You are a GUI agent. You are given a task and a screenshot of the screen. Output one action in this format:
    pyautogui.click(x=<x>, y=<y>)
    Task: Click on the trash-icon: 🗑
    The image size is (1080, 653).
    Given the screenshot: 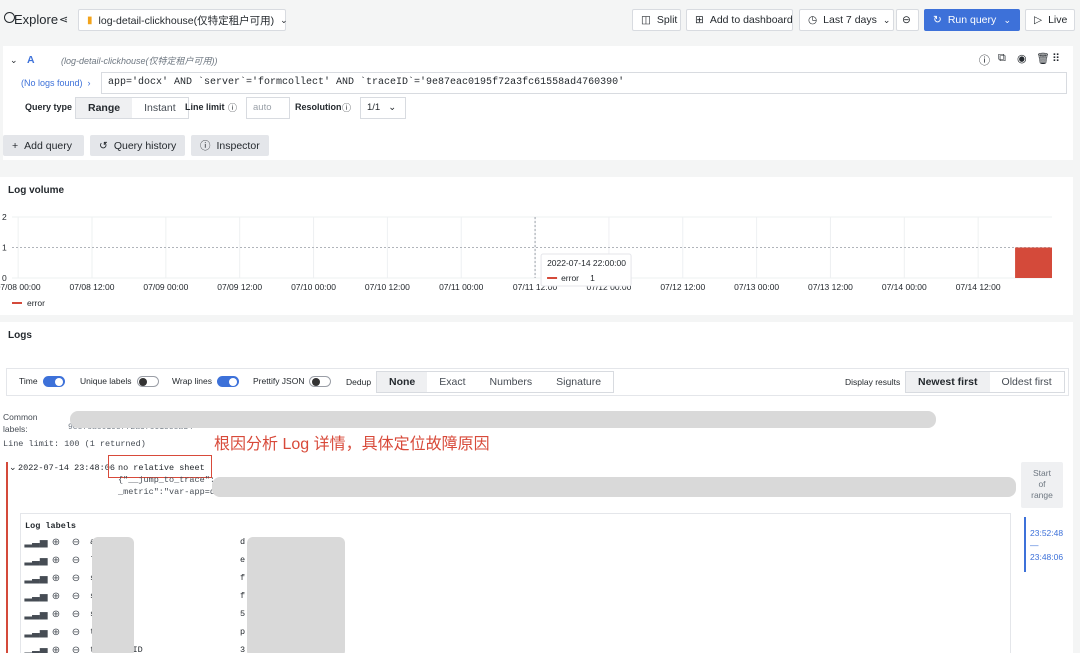 What is the action you would take?
    pyautogui.click(x=1043, y=58)
    